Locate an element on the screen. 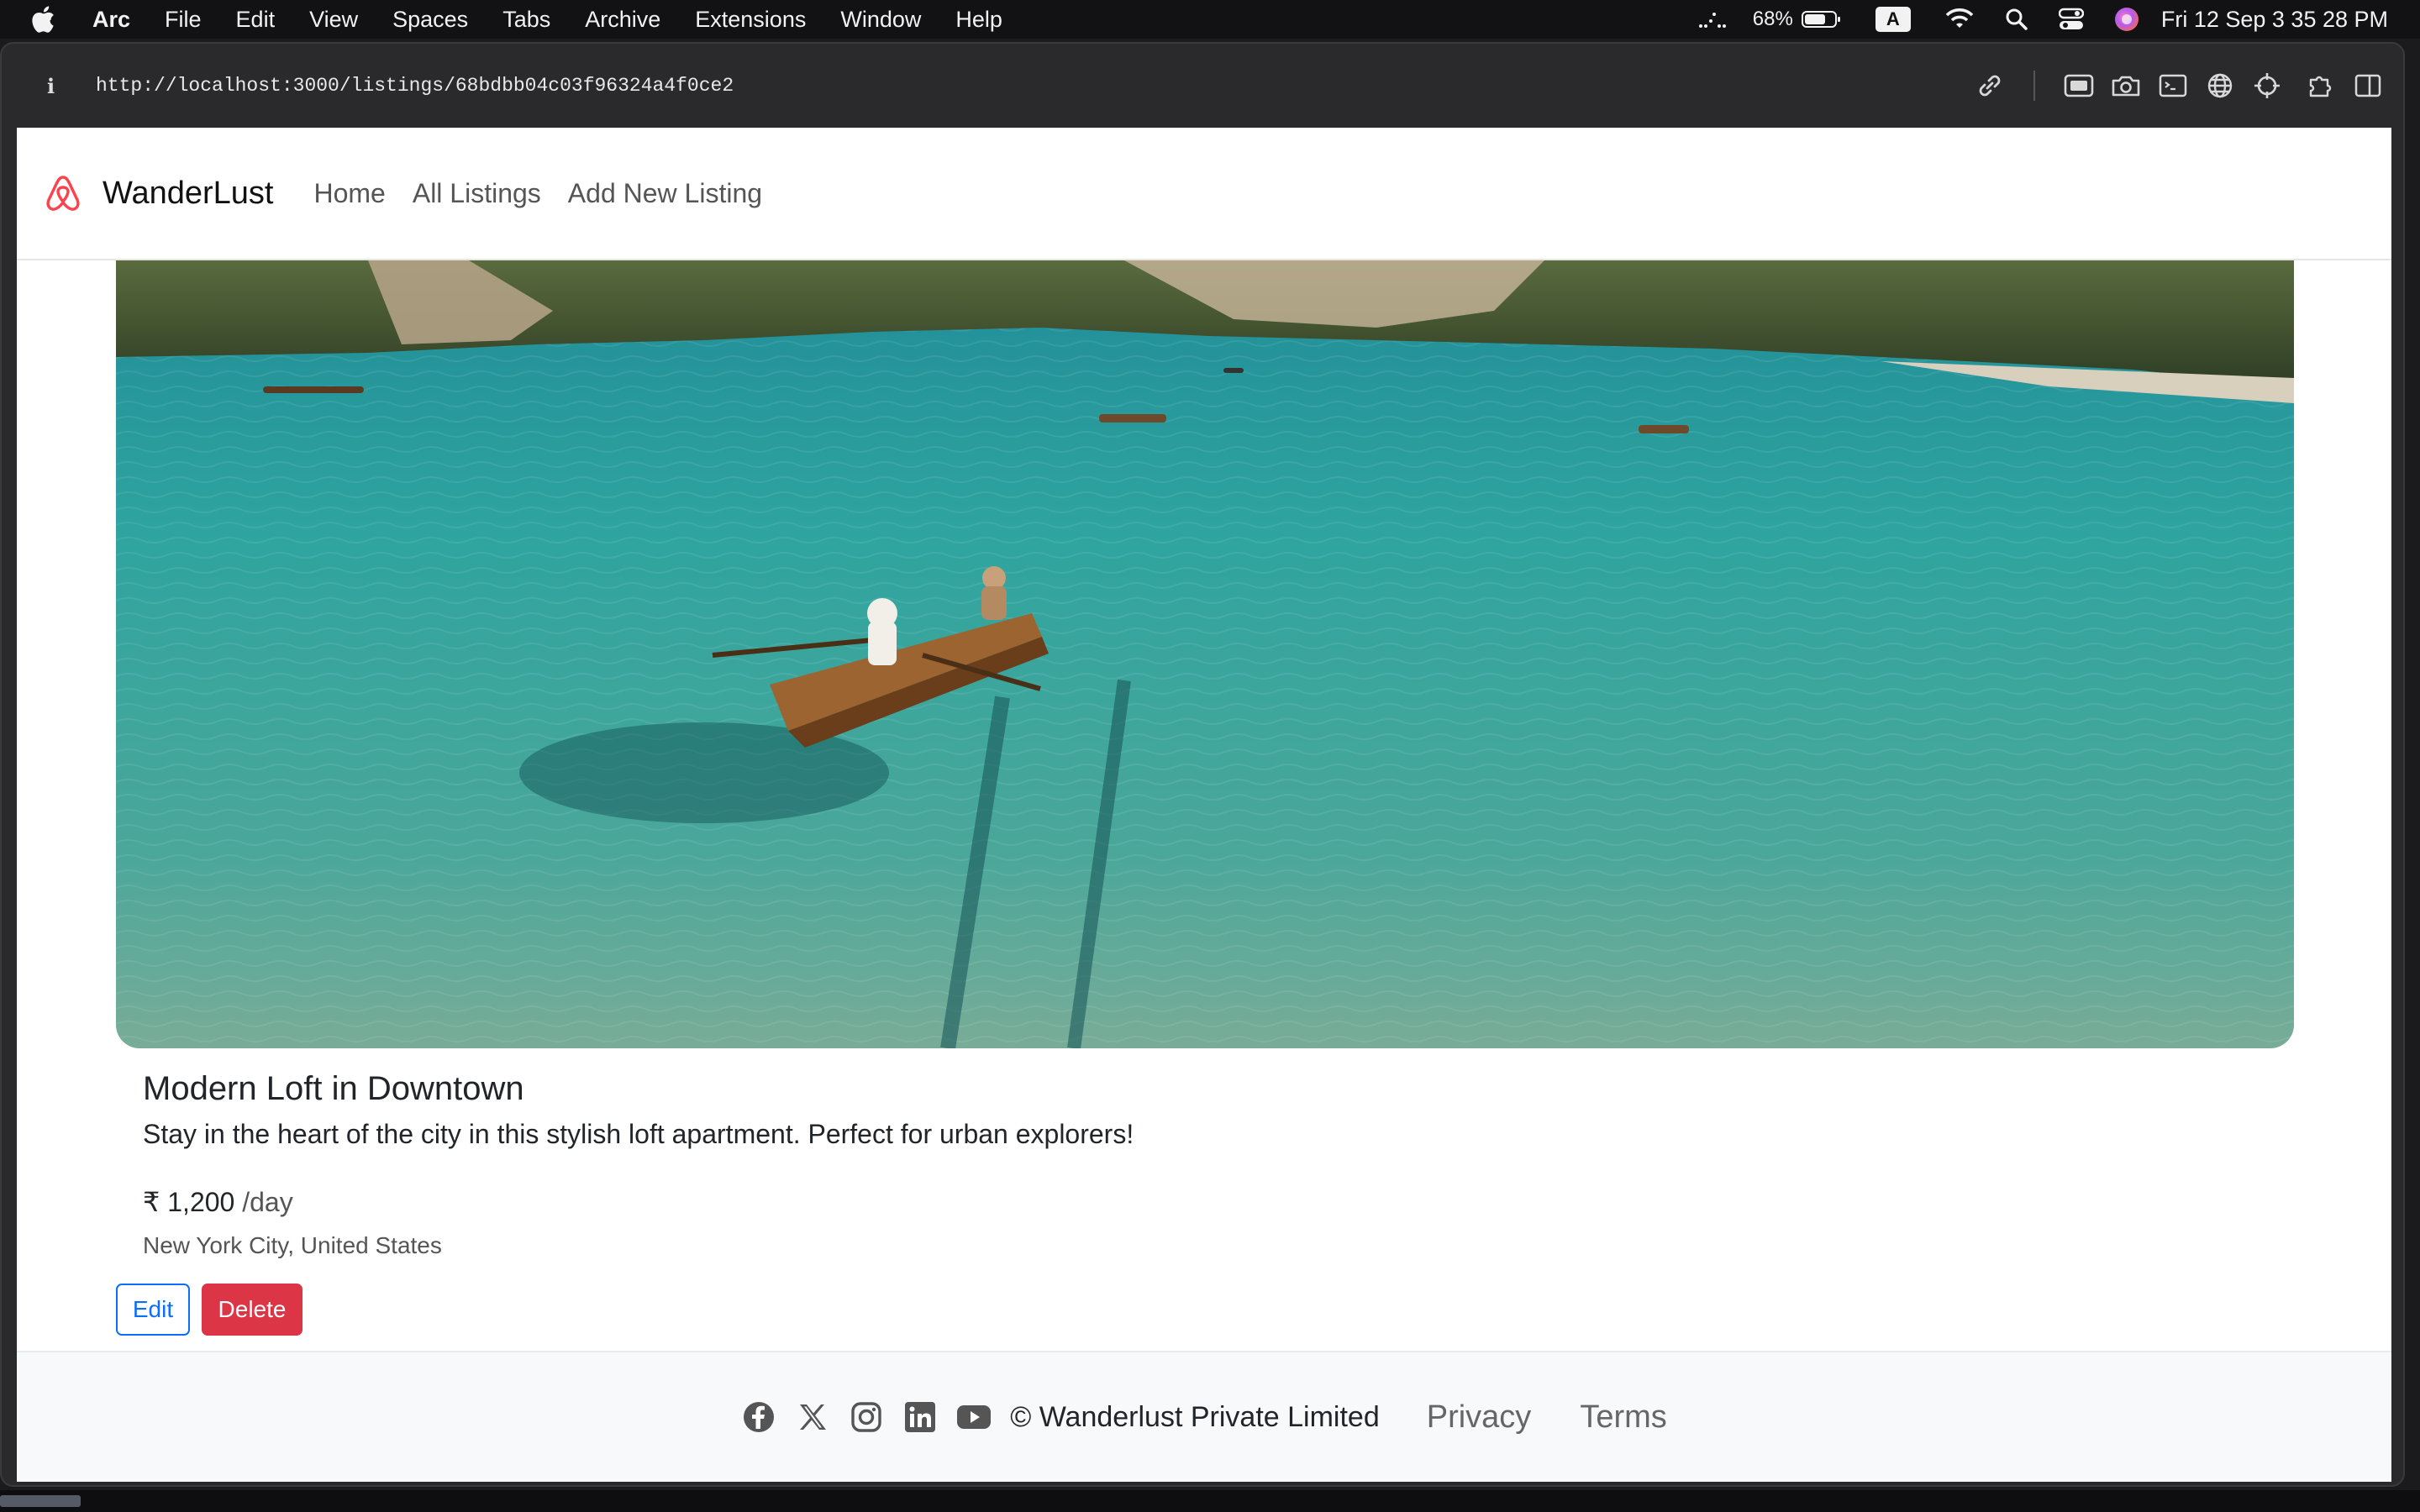  menu-edit: Edit is located at coordinates (256, 20).